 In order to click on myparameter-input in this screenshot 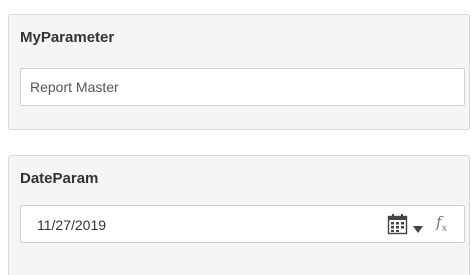, I will do `click(242, 87)`.